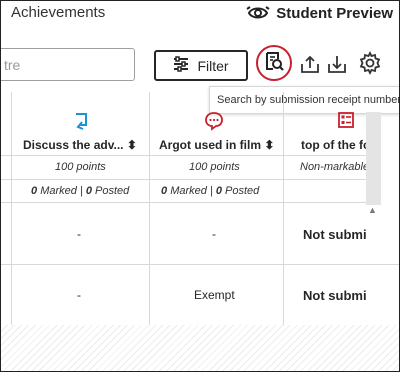 This screenshot has height=372, width=400. What do you see at coordinates (213, 65) in the screenshot?
I see `filter-label: Filter` at bounding box center [213, 65].